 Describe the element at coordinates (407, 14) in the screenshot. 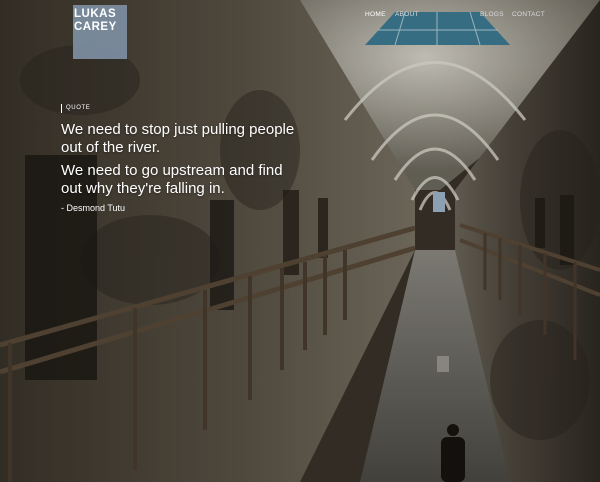

I see `nav-about: ABOUT` at that location.